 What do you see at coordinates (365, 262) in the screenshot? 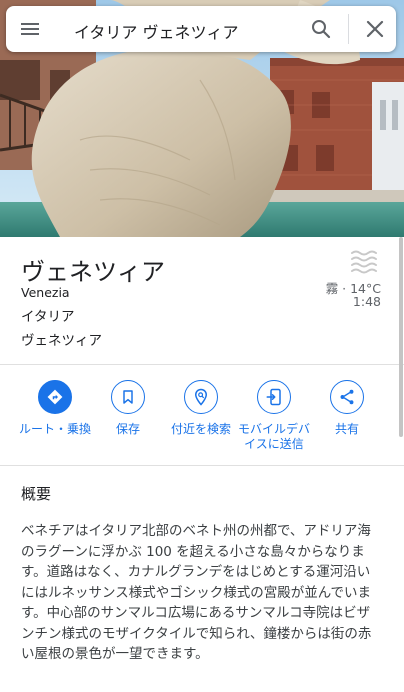
I see `fog-icon` at bounding box center [365, 262].